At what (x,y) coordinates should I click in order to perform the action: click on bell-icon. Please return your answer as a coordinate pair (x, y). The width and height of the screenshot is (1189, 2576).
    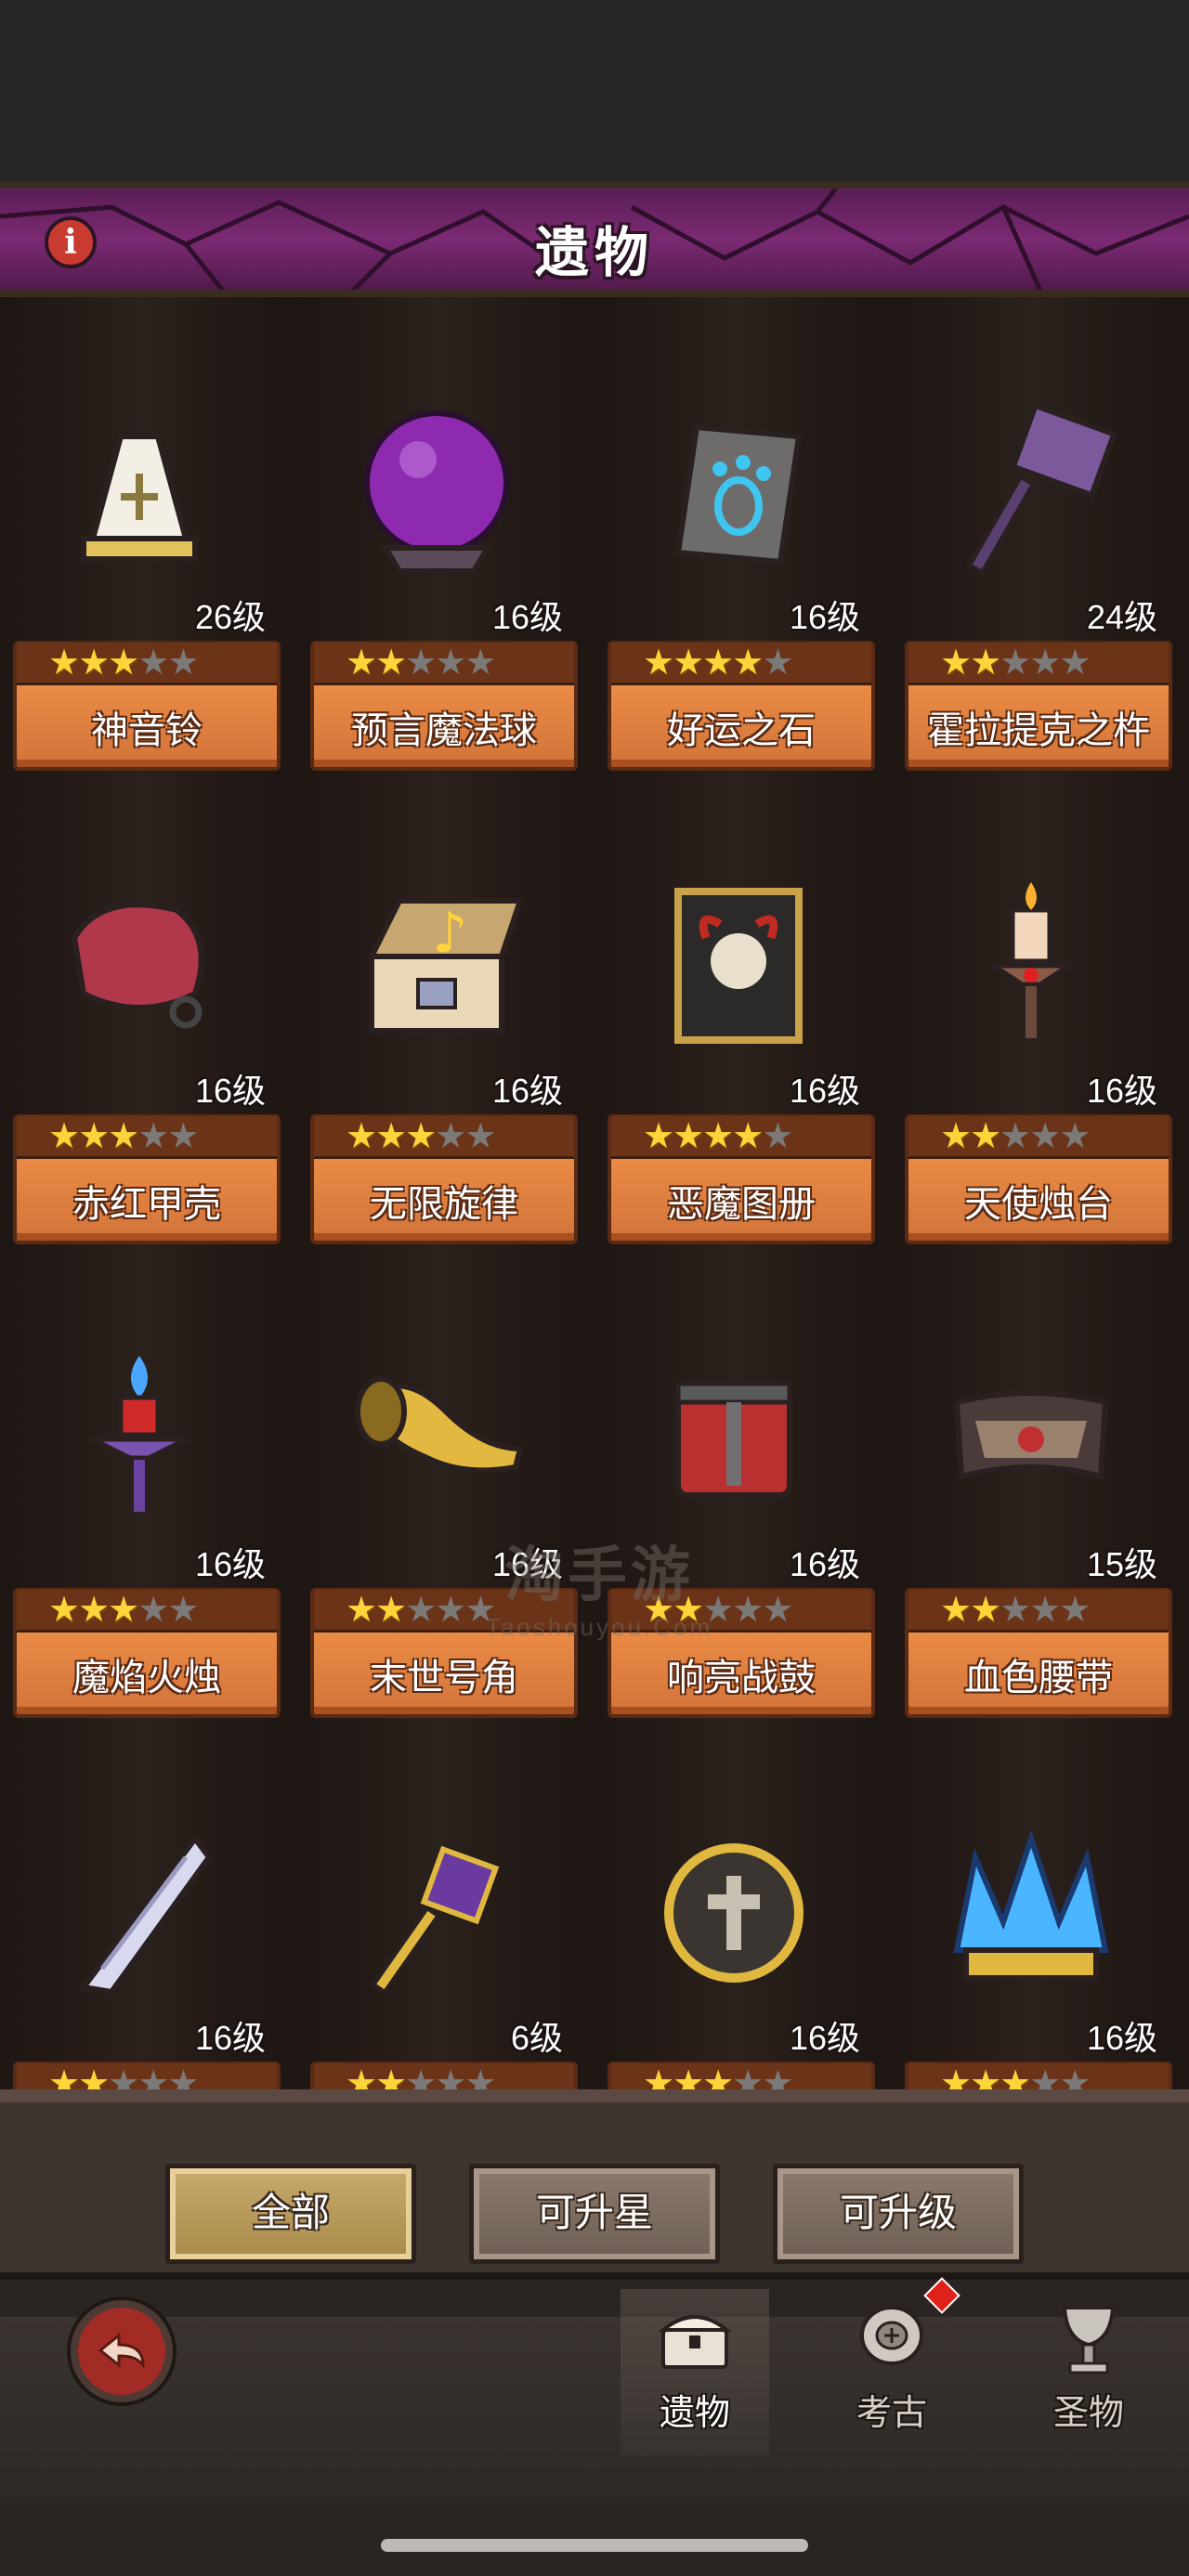
    Looking at the image, I should click on (140, 490).